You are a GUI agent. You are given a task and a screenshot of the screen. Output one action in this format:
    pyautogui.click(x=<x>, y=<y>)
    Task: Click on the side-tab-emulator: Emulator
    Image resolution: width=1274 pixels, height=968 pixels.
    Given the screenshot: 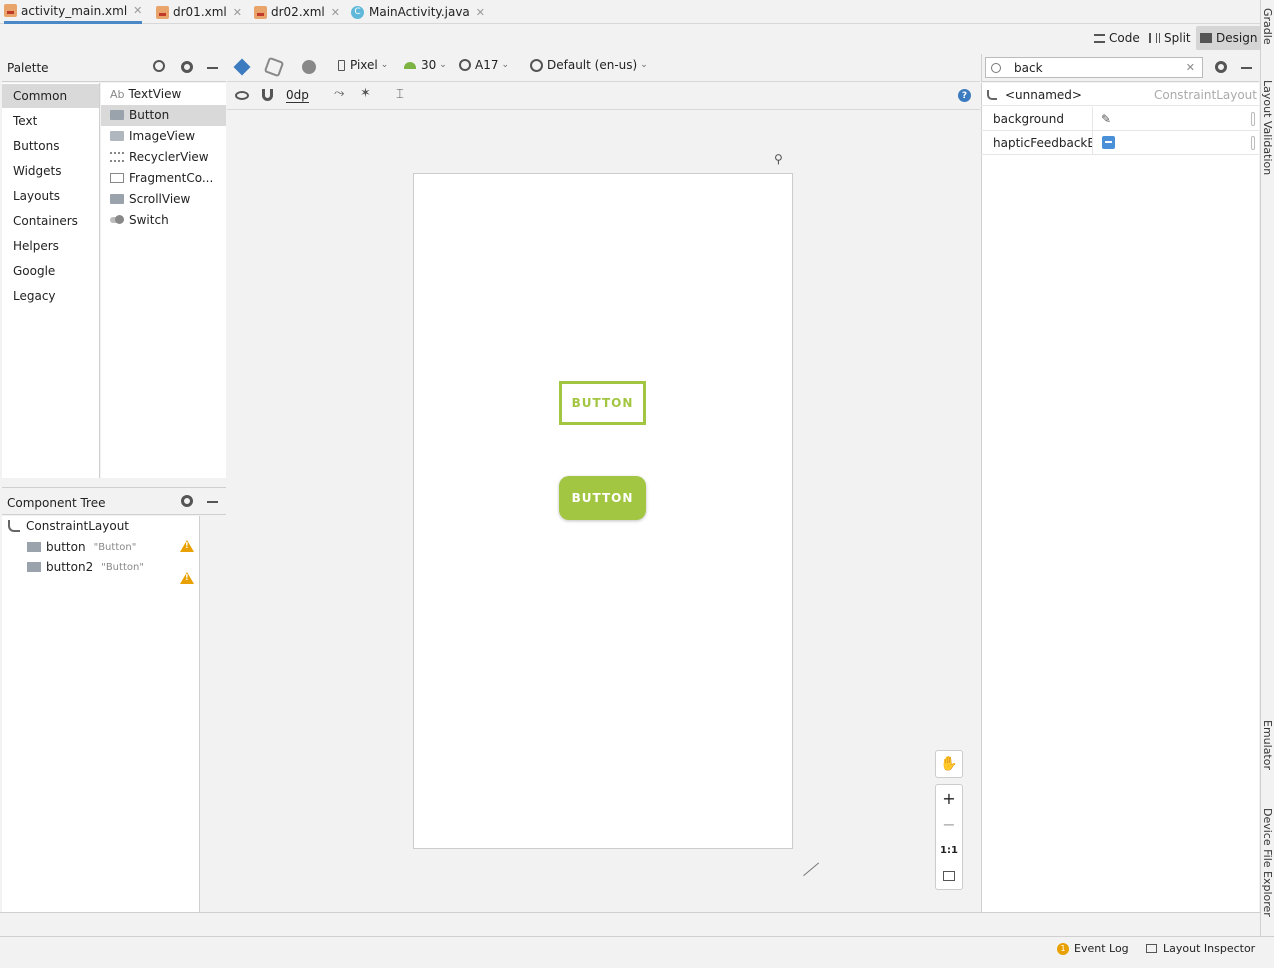 What is the action you would take?
    pyautogui.click(x=1267, y=745)
    